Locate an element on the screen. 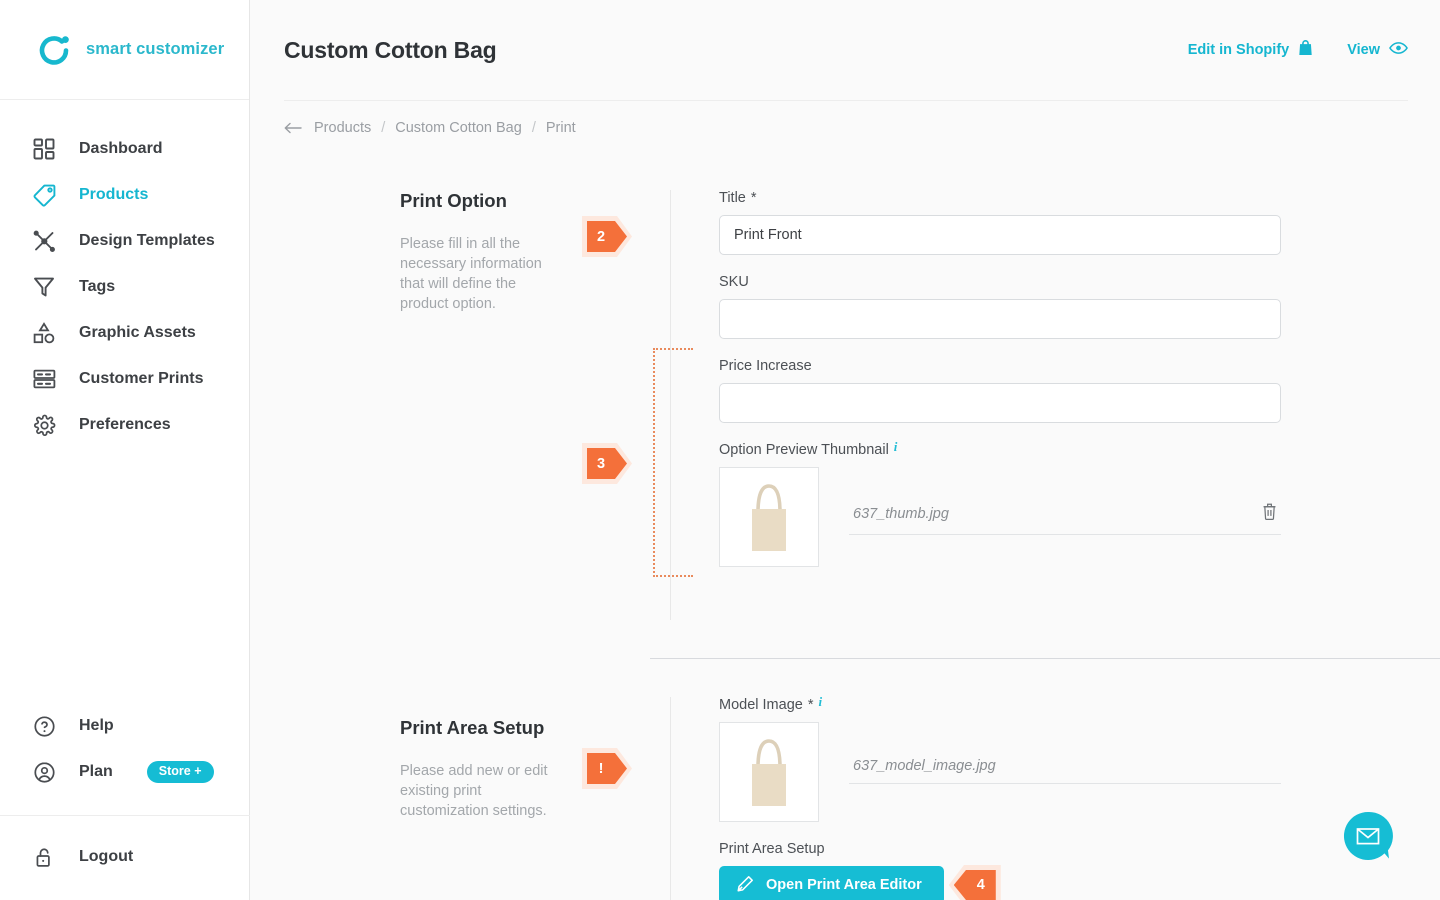 The image size is (1440, 900). open-print-area-editor-button: Open Print Area Editor is located at coordinates (831, 883).